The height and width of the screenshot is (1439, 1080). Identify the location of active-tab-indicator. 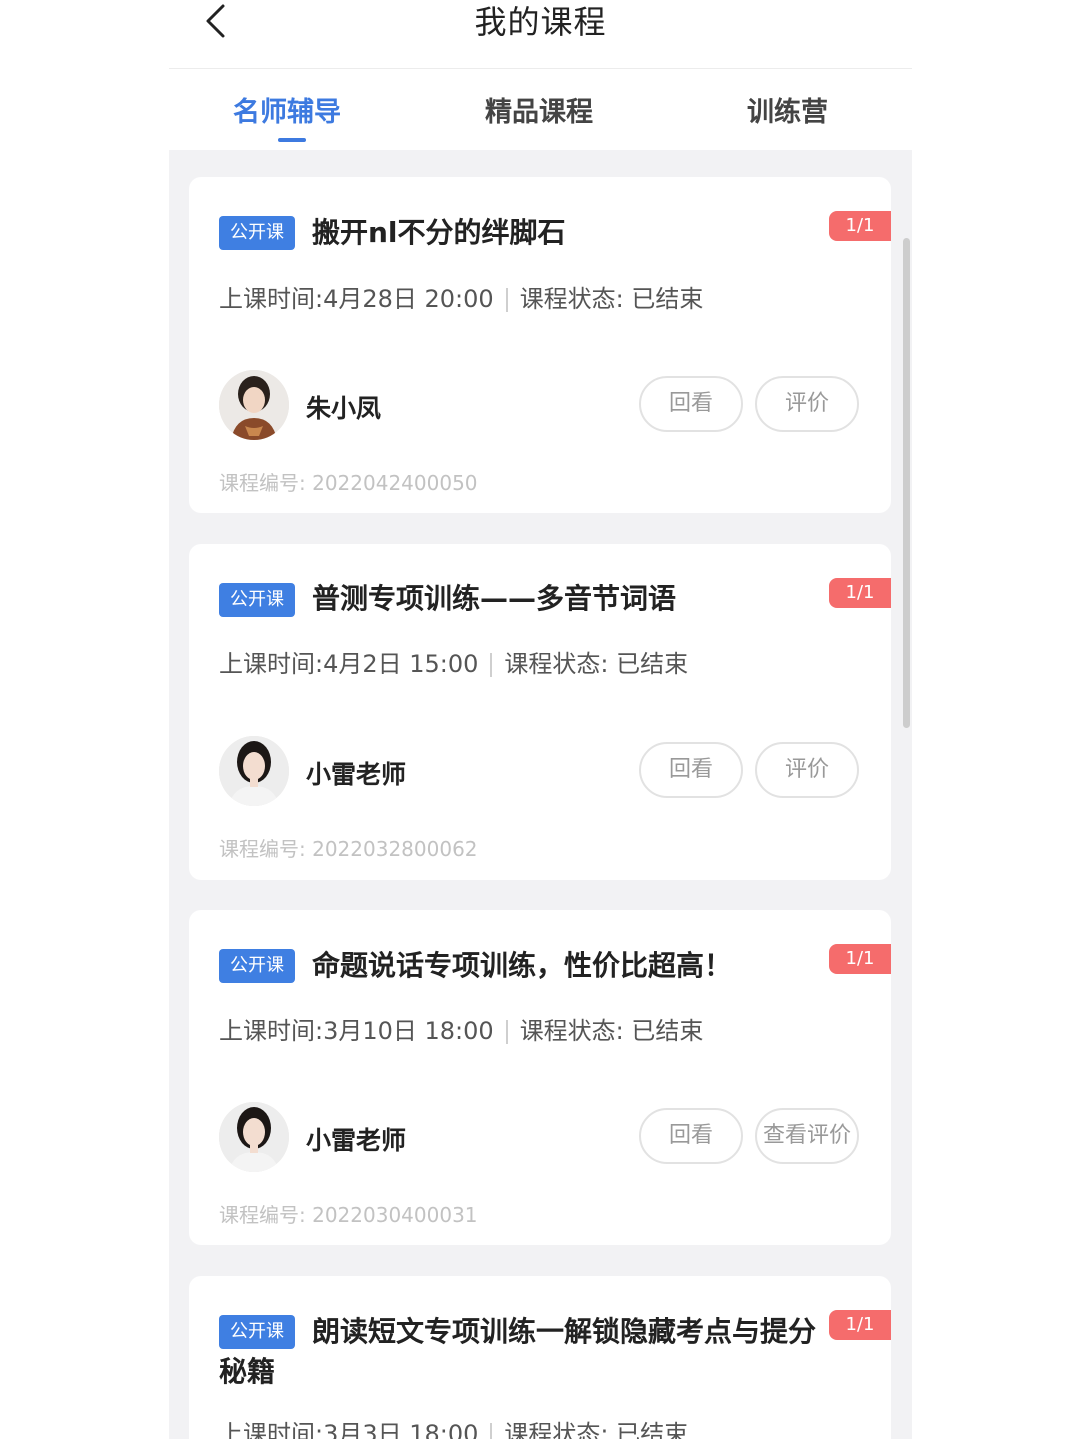
(292, 140).